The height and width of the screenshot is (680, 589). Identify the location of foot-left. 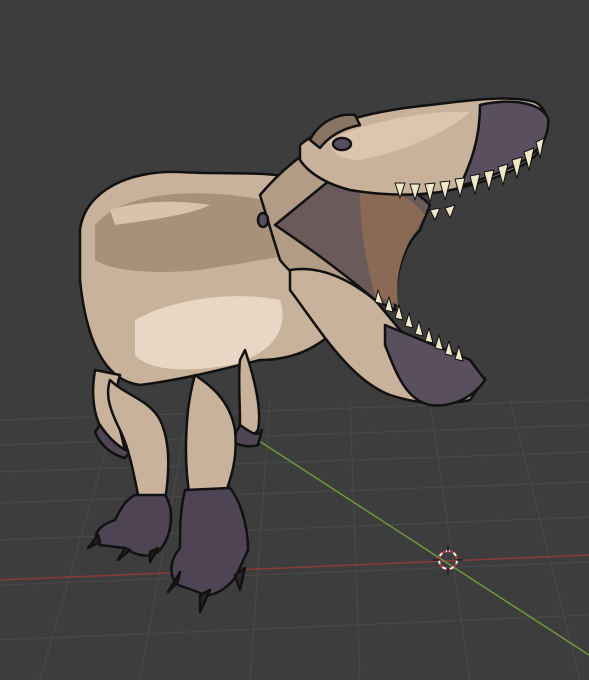
(133, 525).